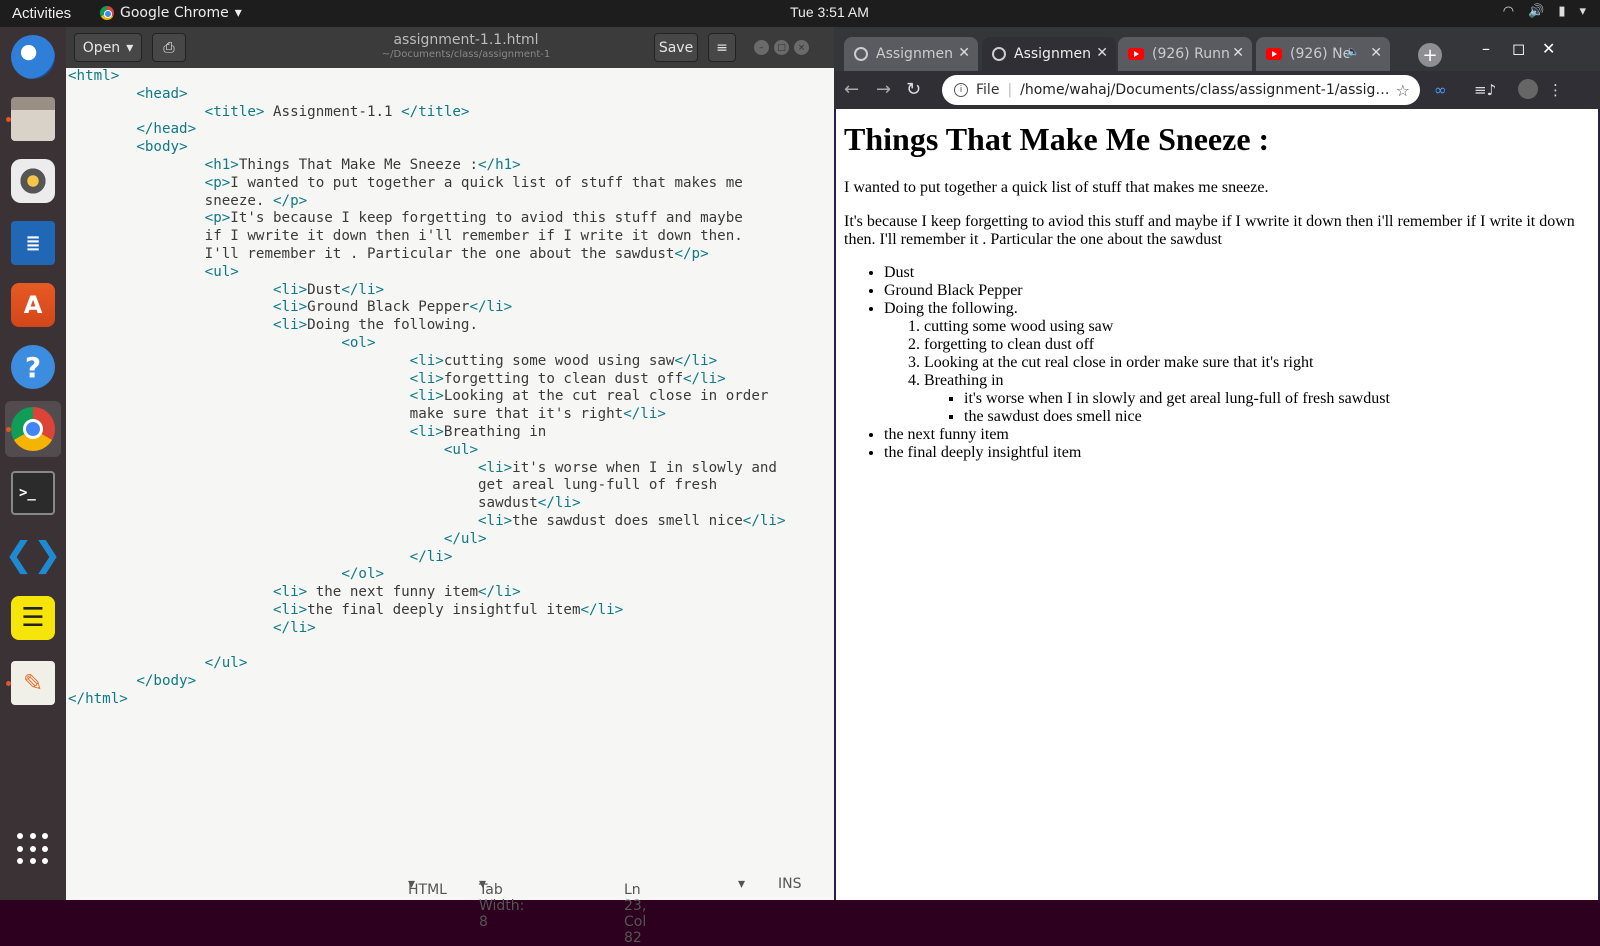 The height and width of the screenshot is (946, 1600). What do you see at coordinates (450, 362) in the screenshot?
I see `code-line: <li>cutting some wood using saw</li>` at bounding box center [450, 362].